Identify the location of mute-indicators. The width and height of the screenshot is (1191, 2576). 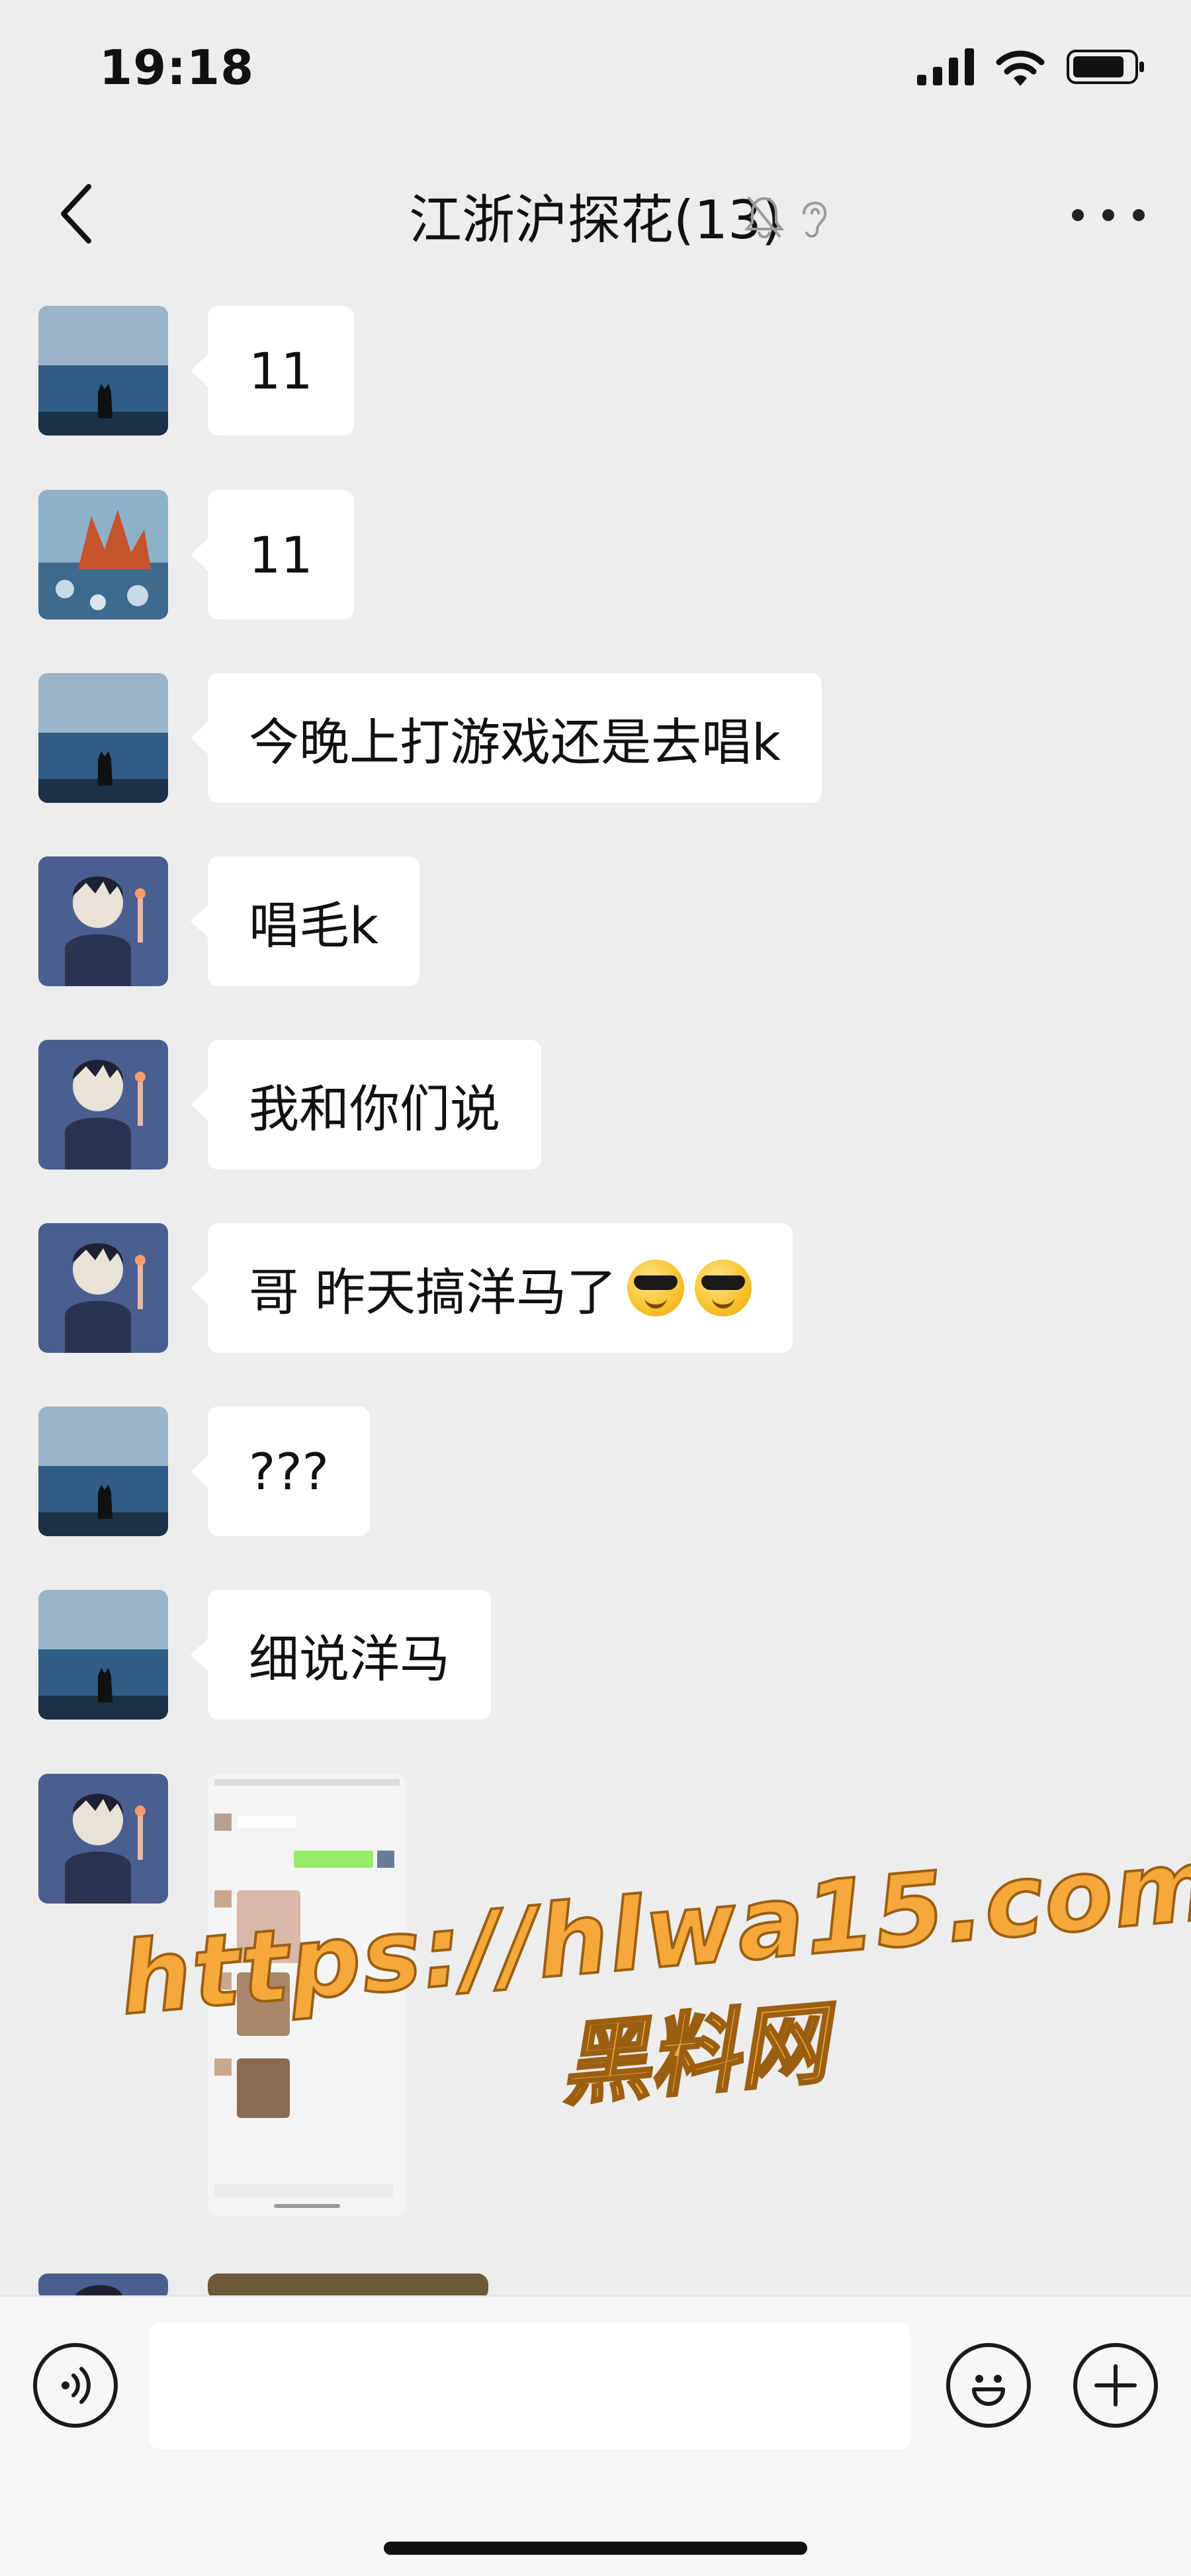
(787, 217).